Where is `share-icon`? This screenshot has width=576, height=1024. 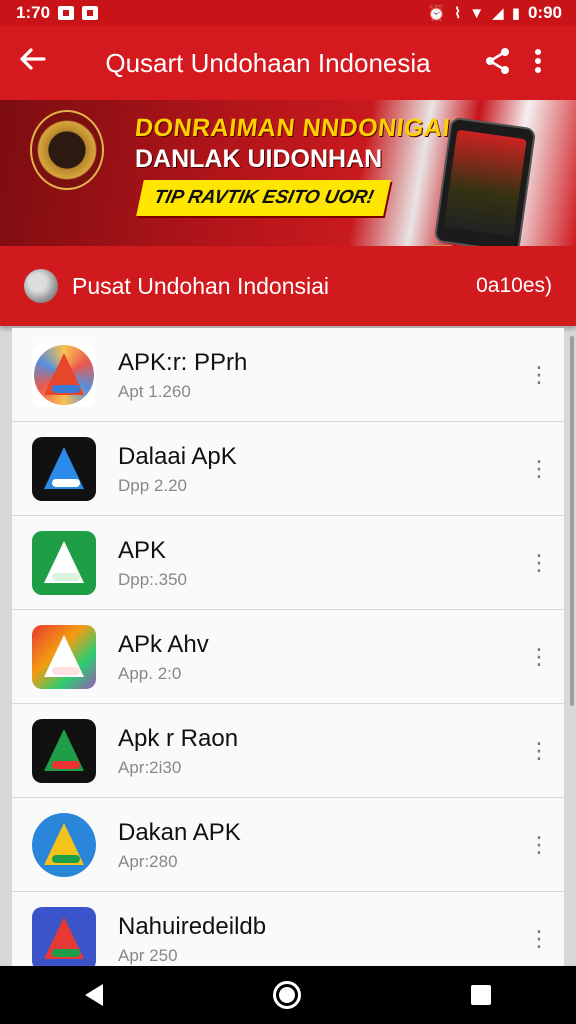
share-icon is located at coordinates (498, 63).